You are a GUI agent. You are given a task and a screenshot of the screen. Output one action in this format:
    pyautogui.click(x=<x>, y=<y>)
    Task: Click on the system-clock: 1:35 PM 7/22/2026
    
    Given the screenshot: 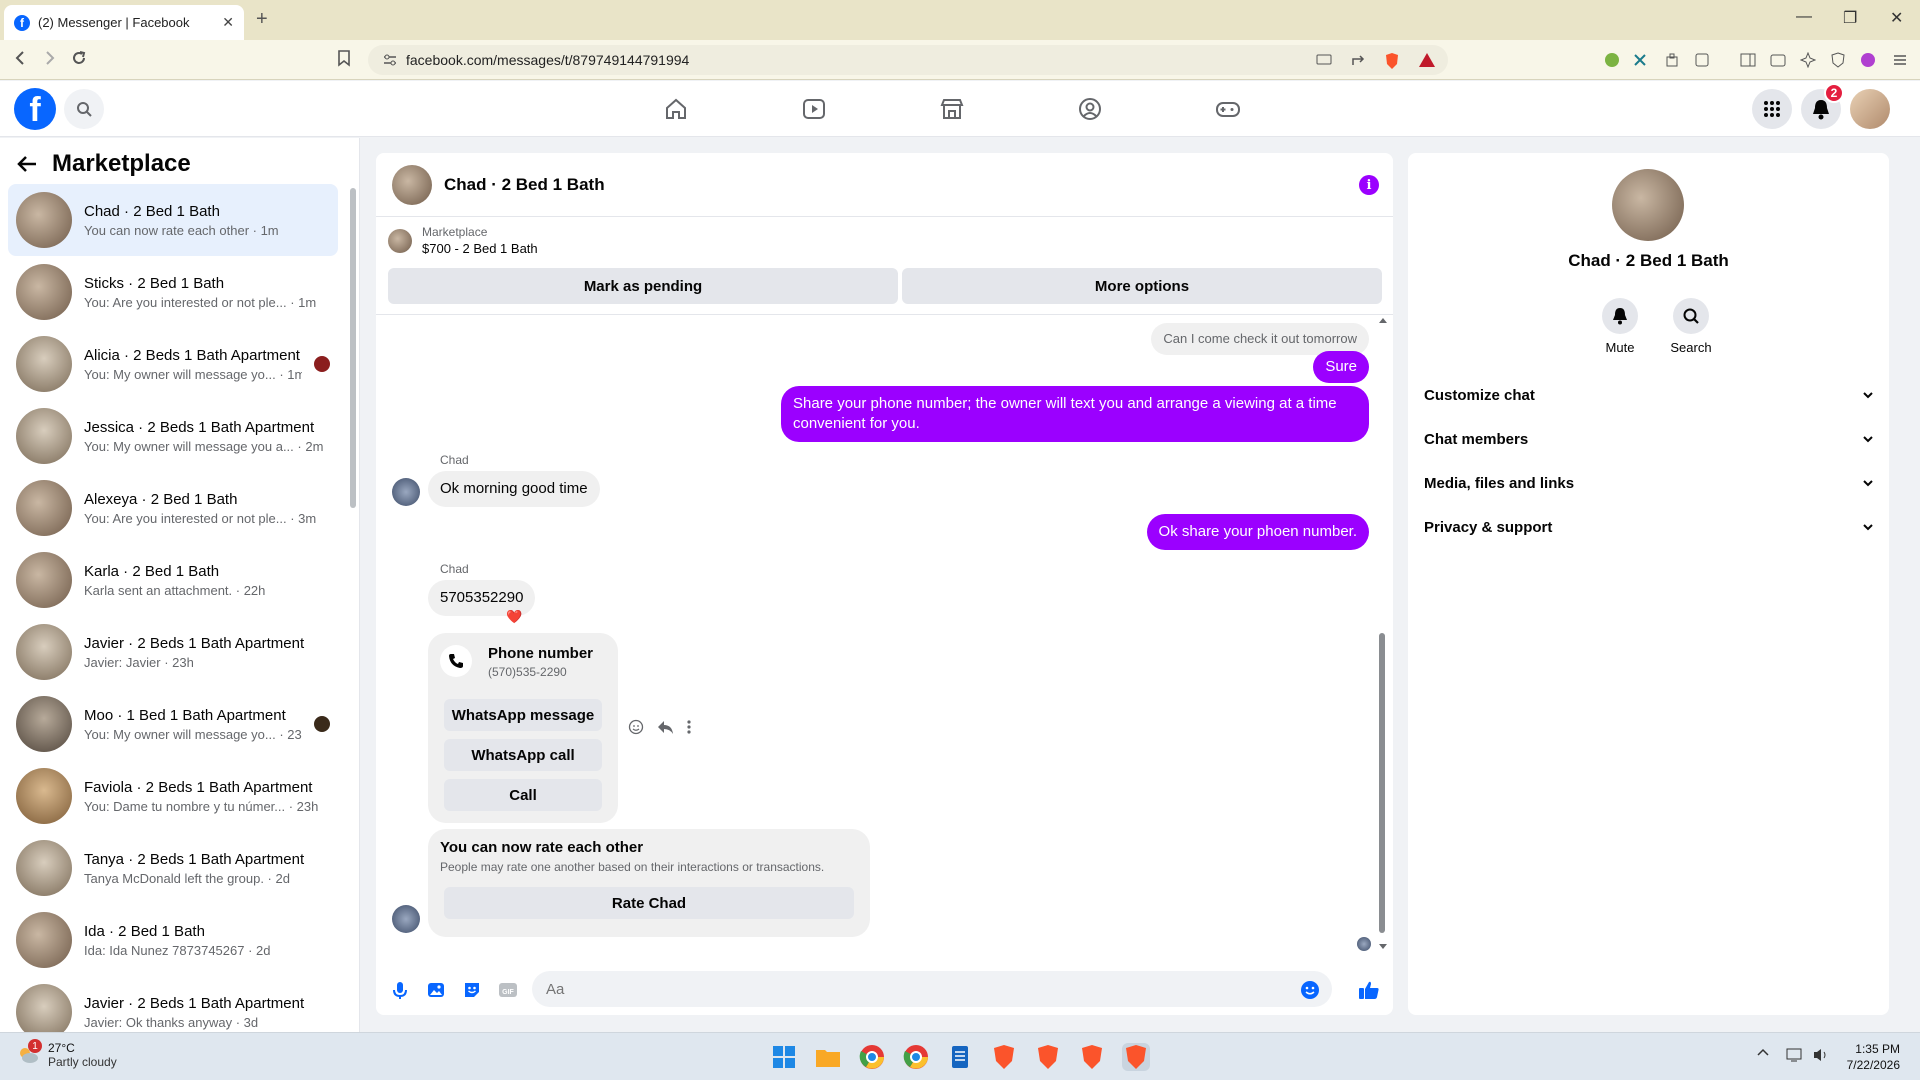 What is the action you would take?
    pyautogui.click(x=1873, y=1057)
    